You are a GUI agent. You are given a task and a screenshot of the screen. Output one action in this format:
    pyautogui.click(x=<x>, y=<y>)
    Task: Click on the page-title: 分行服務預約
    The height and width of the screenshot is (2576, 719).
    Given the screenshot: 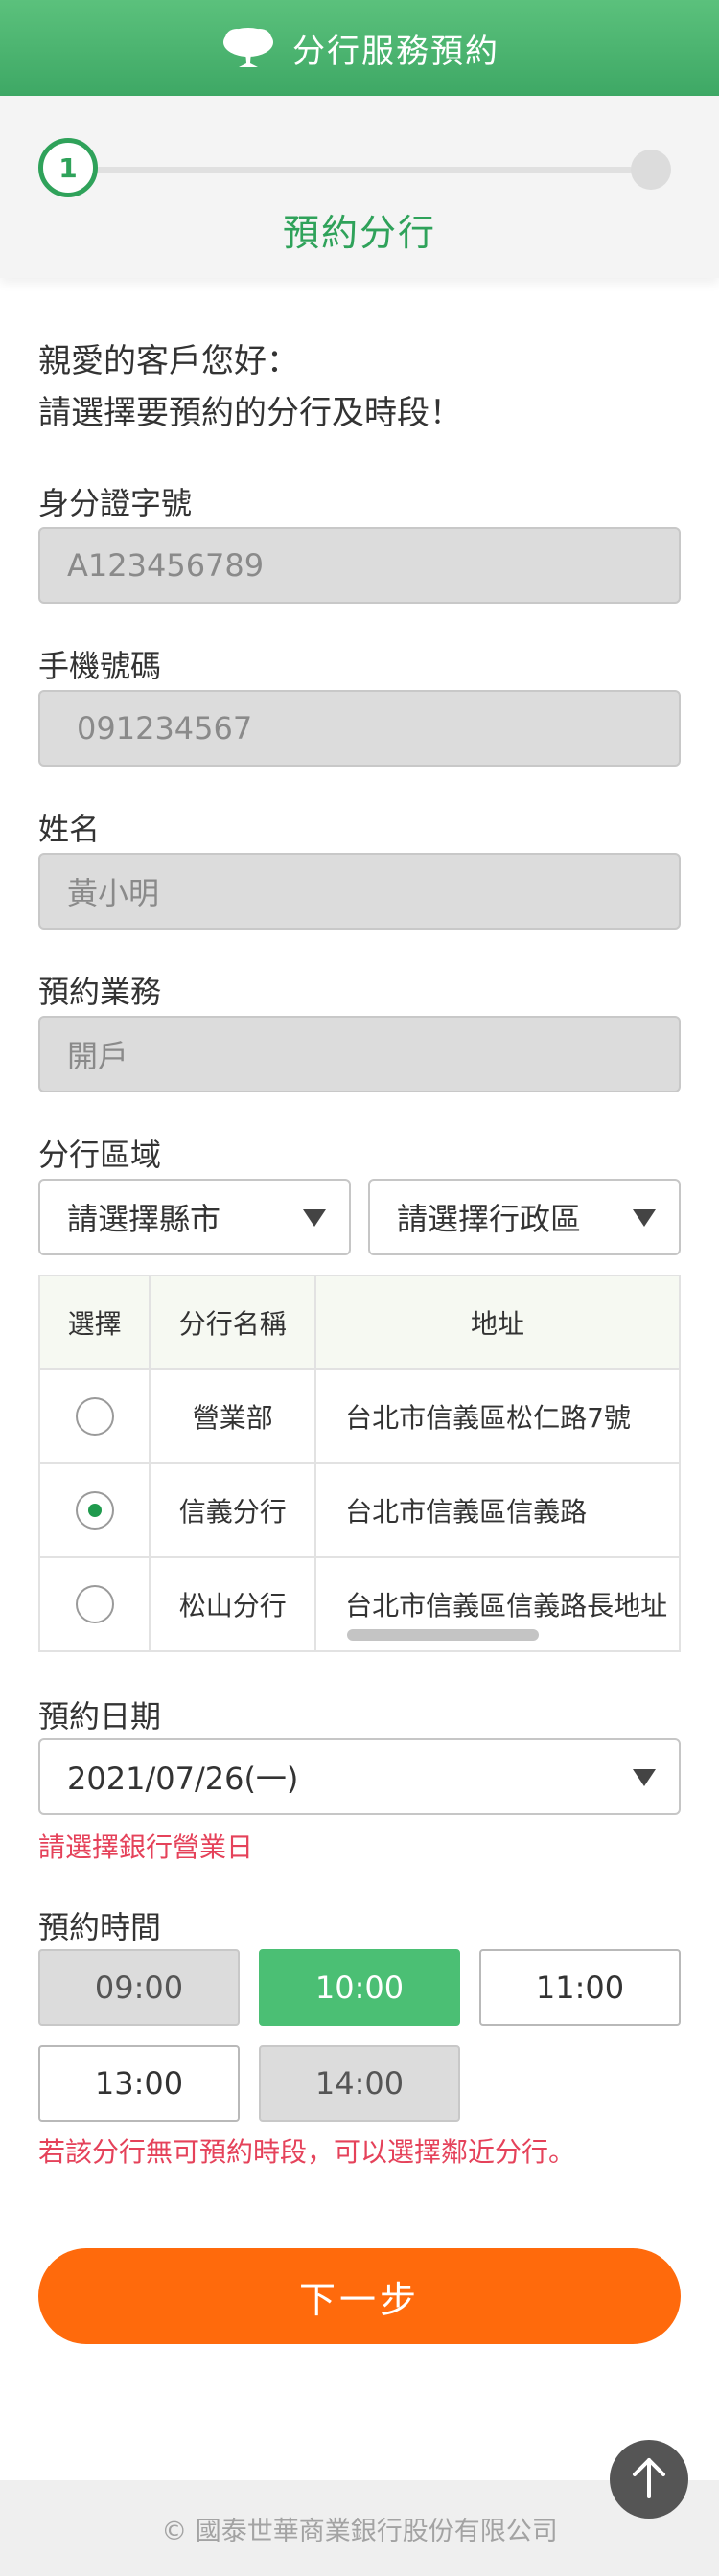 What is the action you would take?
    pyautogui.click(x=395, y=51)
    